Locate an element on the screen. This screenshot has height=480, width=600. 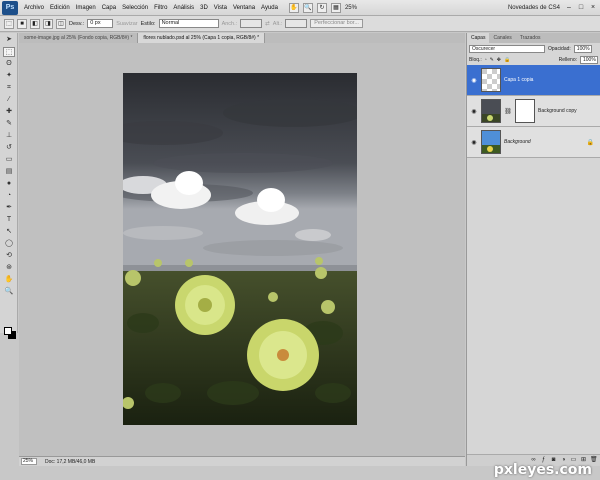
layer-background-copy: ◉ ⛓ Background copy is located at coordinates (533, 111).